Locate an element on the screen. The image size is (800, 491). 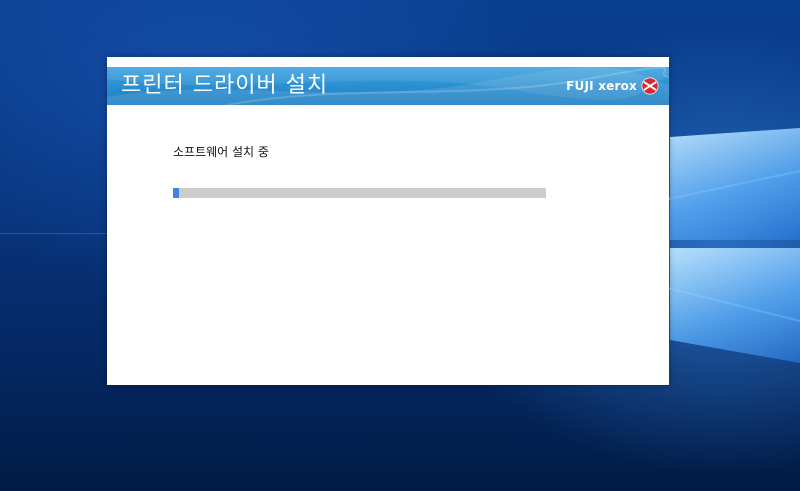
install-progress-bar is located at coordinates (359, 193).